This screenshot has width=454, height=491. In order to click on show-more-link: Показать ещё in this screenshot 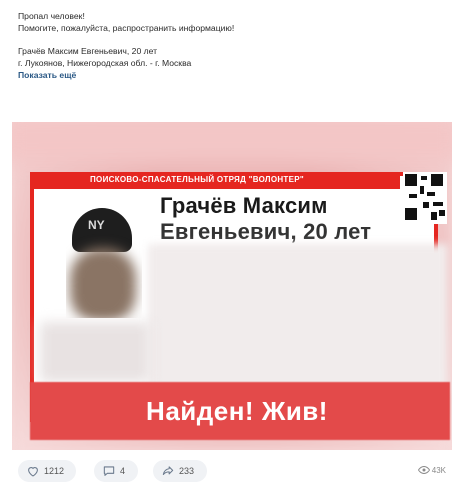, I will do `click(228, 75)`.